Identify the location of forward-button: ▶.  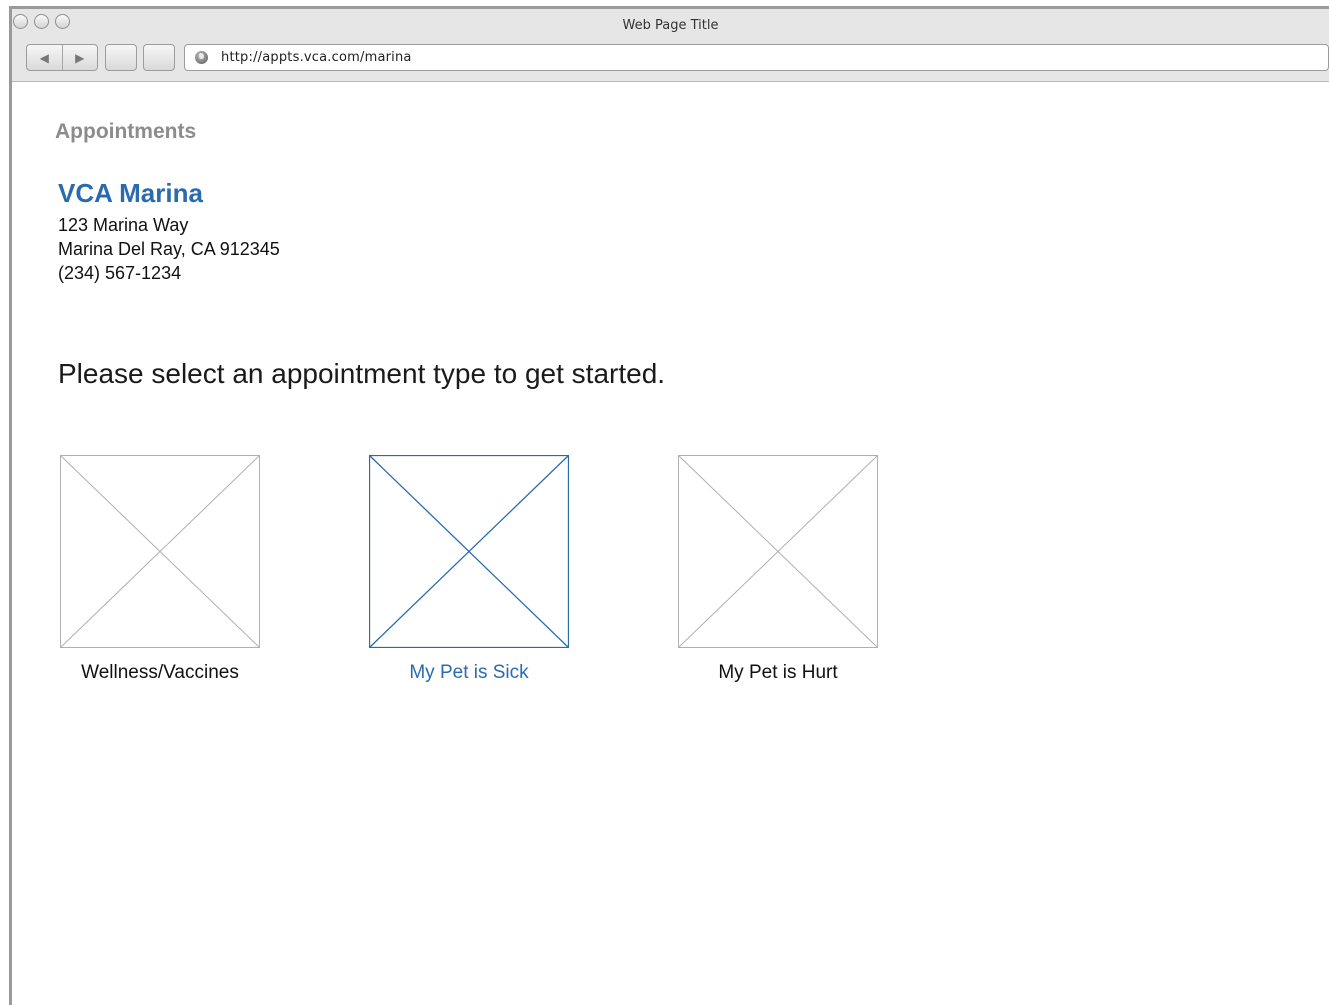
(79, 57).